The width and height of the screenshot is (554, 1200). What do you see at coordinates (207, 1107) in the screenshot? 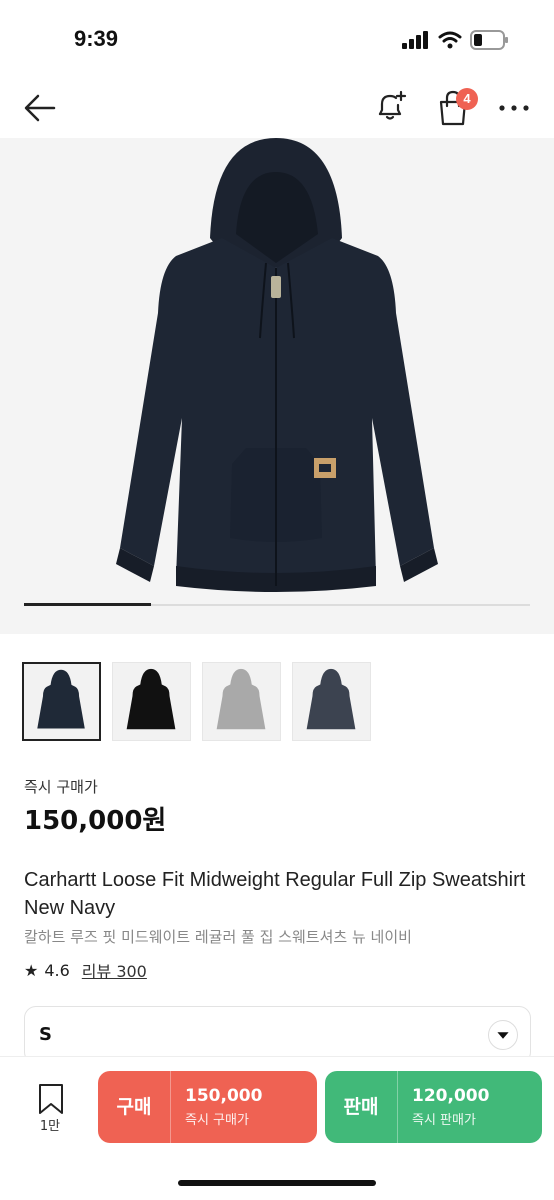
I see `buy-button: 구매 150,000 즉시 구매가` at bounding box center [207, 1107].